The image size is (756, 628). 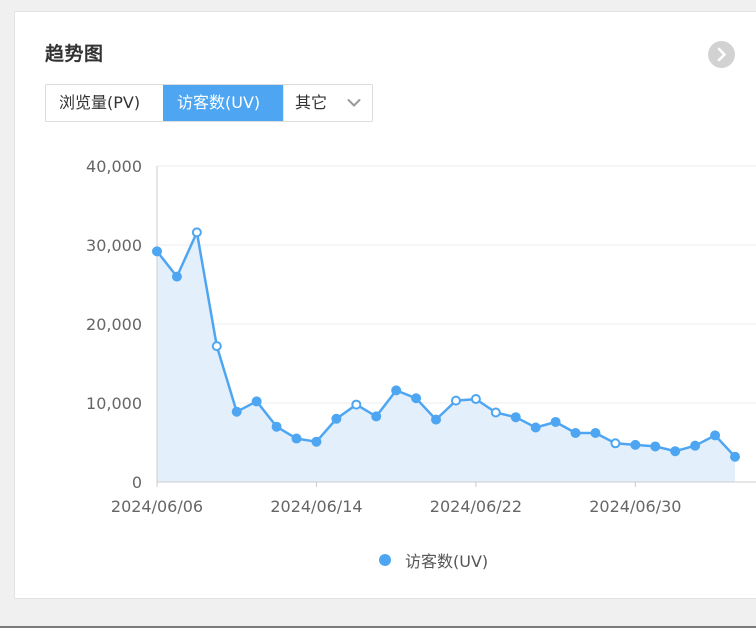 What do you see at coordinates (137, 482) in the screenshot?
I see `y-tick-label: 0` at bounding box center [137, 482].